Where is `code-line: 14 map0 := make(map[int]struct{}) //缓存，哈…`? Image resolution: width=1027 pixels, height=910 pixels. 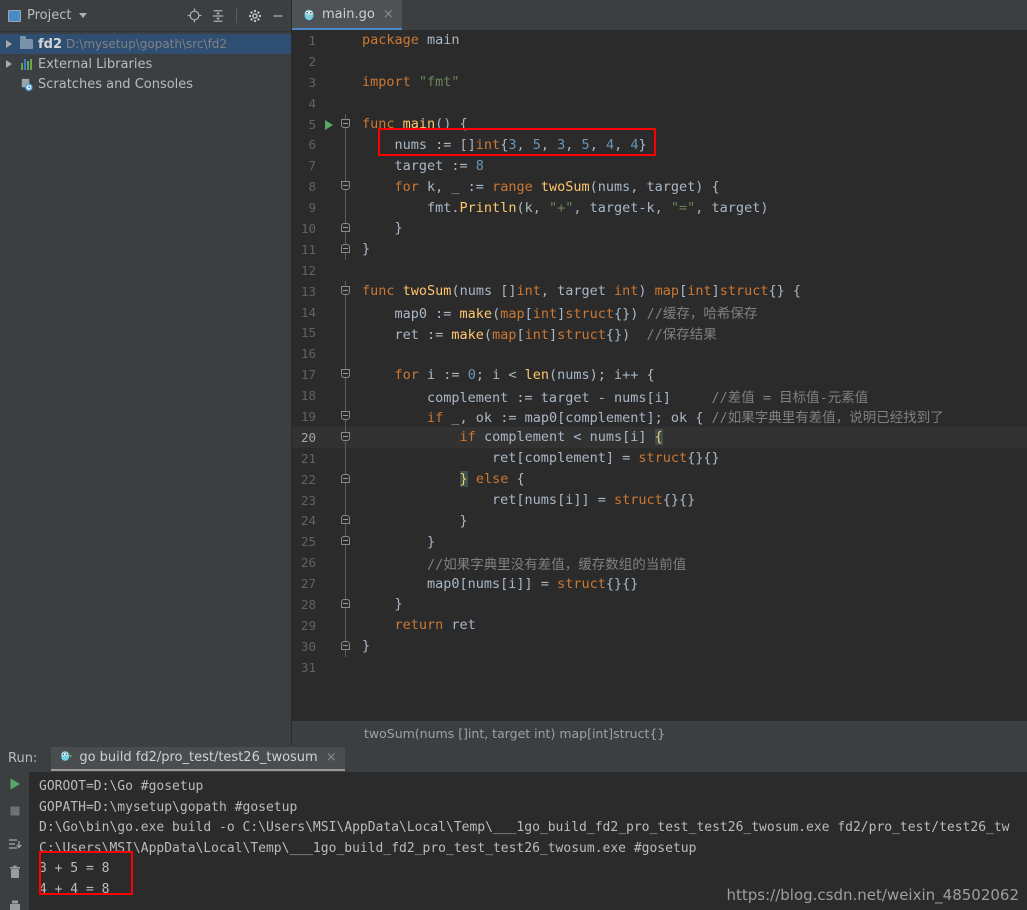
code-line: 14 map0 := make(map[int]struct{}) //缓存，哈… is located at coordinates (659, 312).